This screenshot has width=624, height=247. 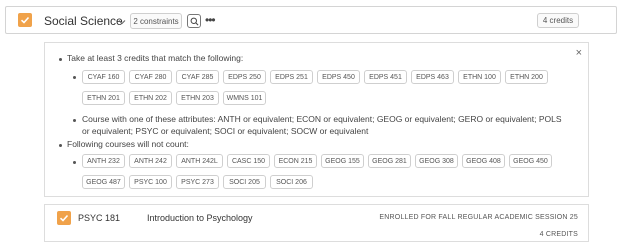 What do you see at coordinates (244, 77) in the screenshot?
I see `course-chip: EDPS 250` at bounding box center [244, 77].